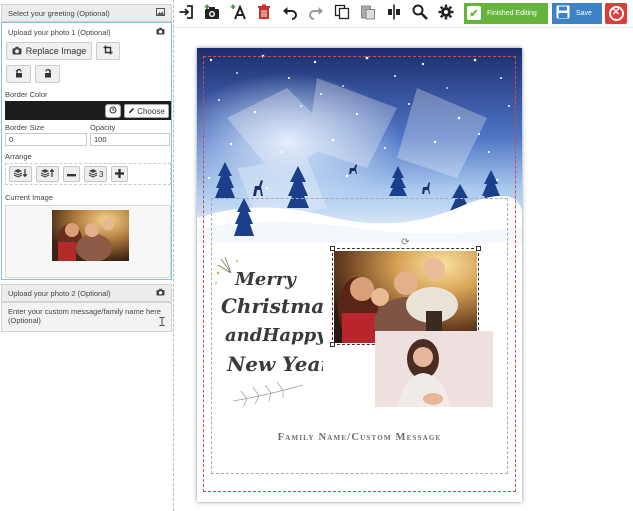 Image resolution: width=633 pixels, height=511 pixels. I want to click on photo1-section-title: Upload your photo 1 (Optional), so click(59, 32).